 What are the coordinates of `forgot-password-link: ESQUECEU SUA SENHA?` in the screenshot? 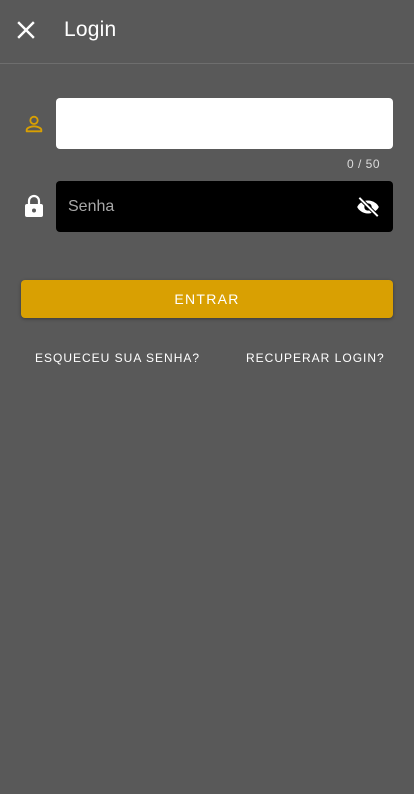 It's located at (117, 358).